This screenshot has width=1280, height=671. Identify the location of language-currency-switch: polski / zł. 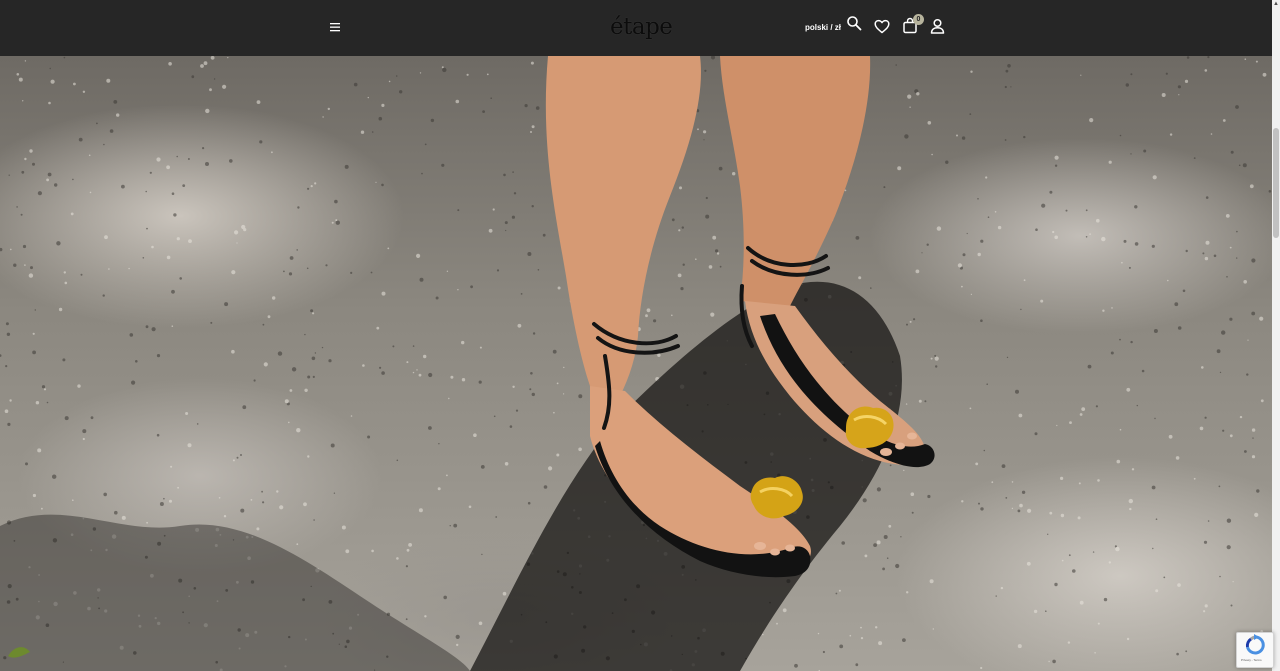
(823, 28).